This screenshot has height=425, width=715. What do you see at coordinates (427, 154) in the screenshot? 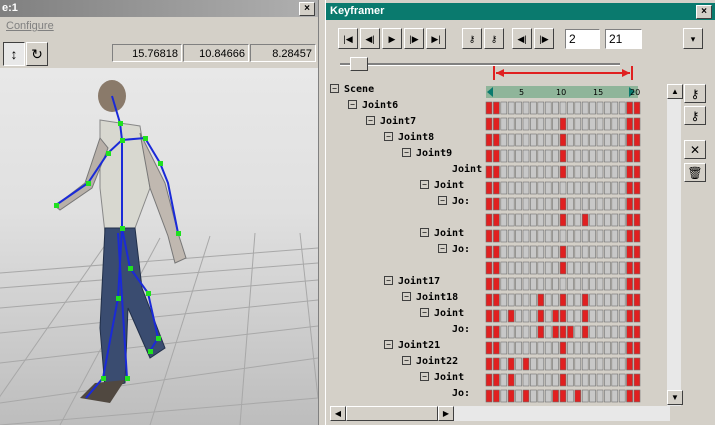
I see `tree-row: − Joint9` at bounding box center [427, 154].